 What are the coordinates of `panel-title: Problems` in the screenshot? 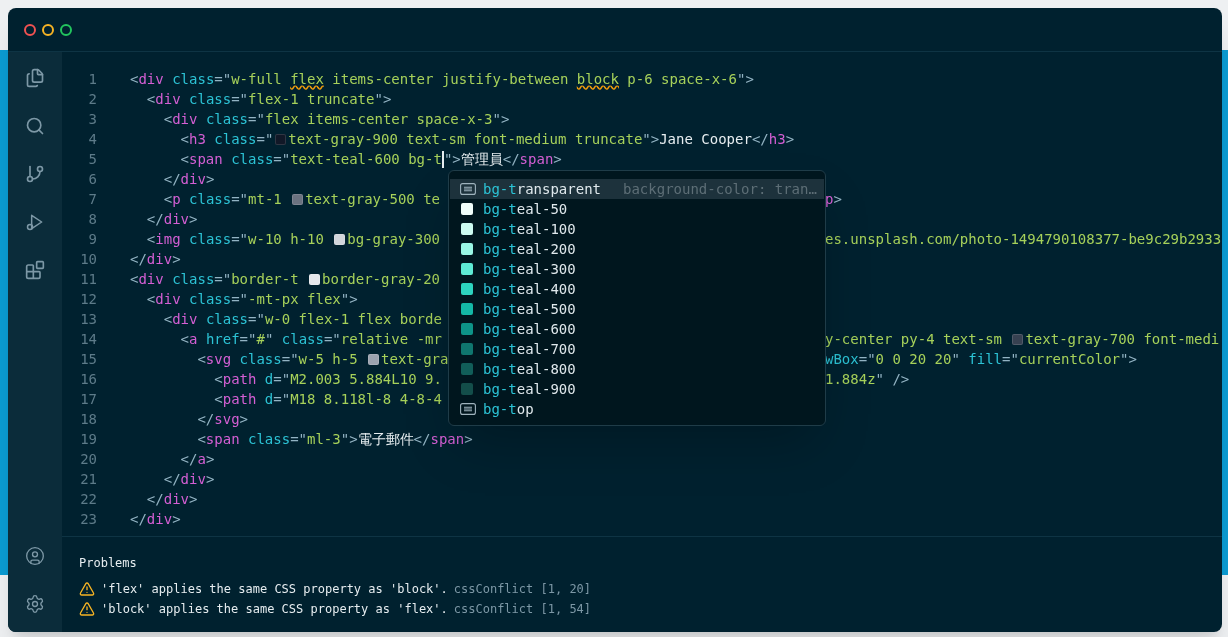 It's located at (108, 563).